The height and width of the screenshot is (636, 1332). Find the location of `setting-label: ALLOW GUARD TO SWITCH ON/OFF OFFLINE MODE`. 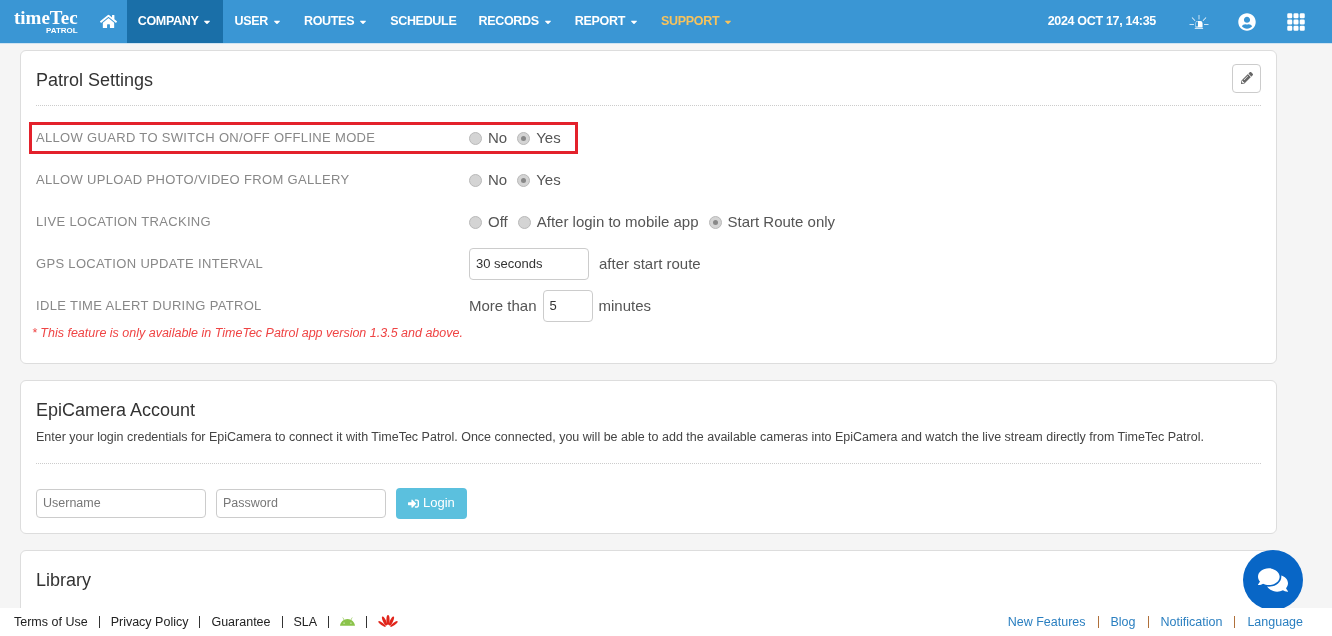

setting-label: ALLOW GUARD TO SWITCH ON/OFF OFFLINE MODE is located at coordinates (206, 138).